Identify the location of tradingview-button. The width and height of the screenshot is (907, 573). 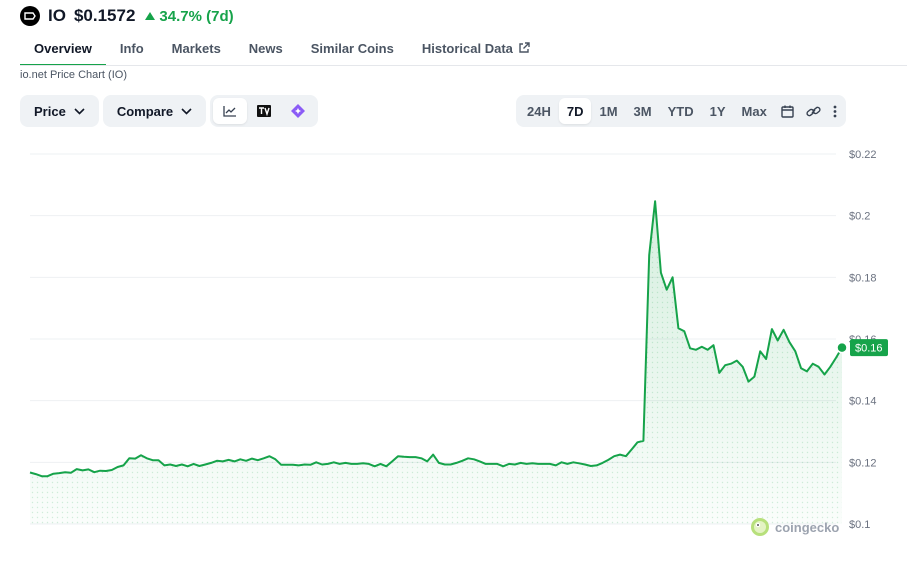
(264, 111).